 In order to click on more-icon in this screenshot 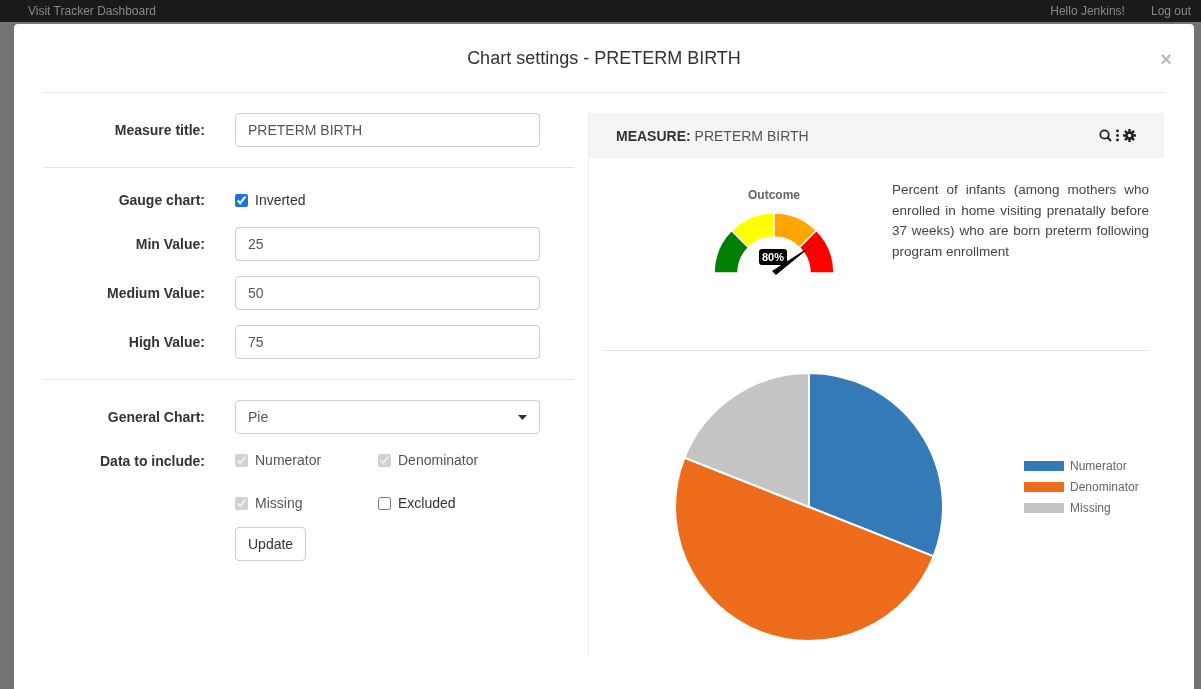, I will do `click(1117, 135)`.